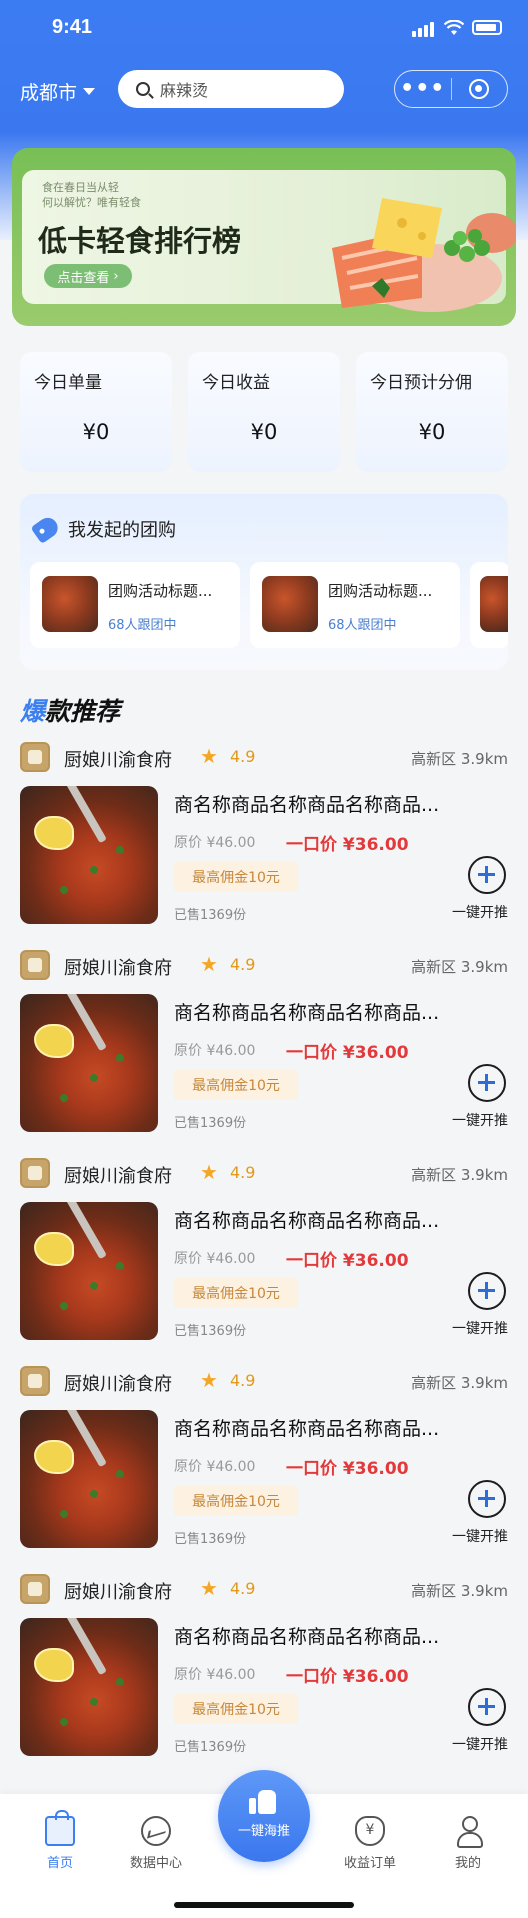 This screenshot has width=528, height=1918. I want to click on close-target-icon, so click(480, 89).